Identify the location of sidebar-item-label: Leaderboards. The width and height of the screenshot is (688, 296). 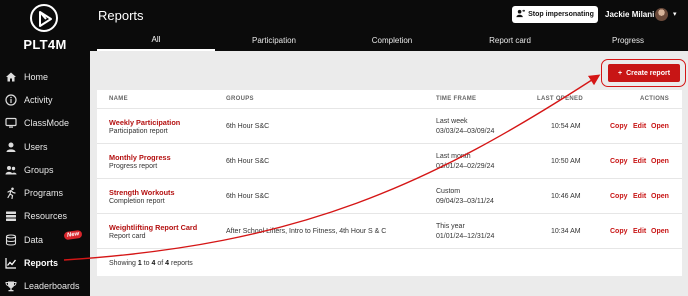
(52, 286).